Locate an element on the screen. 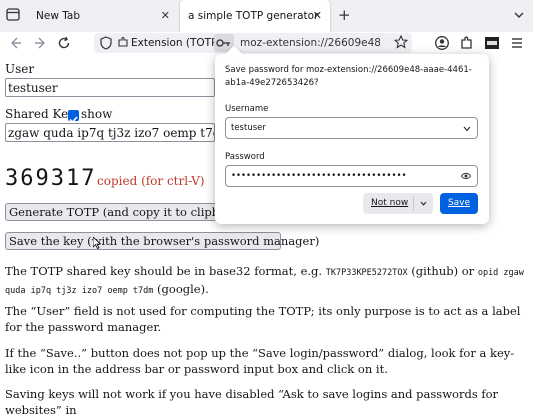 The width and height of the screenshot is (533, 418). show-key-checkbox is located at coordinates (73, 117).